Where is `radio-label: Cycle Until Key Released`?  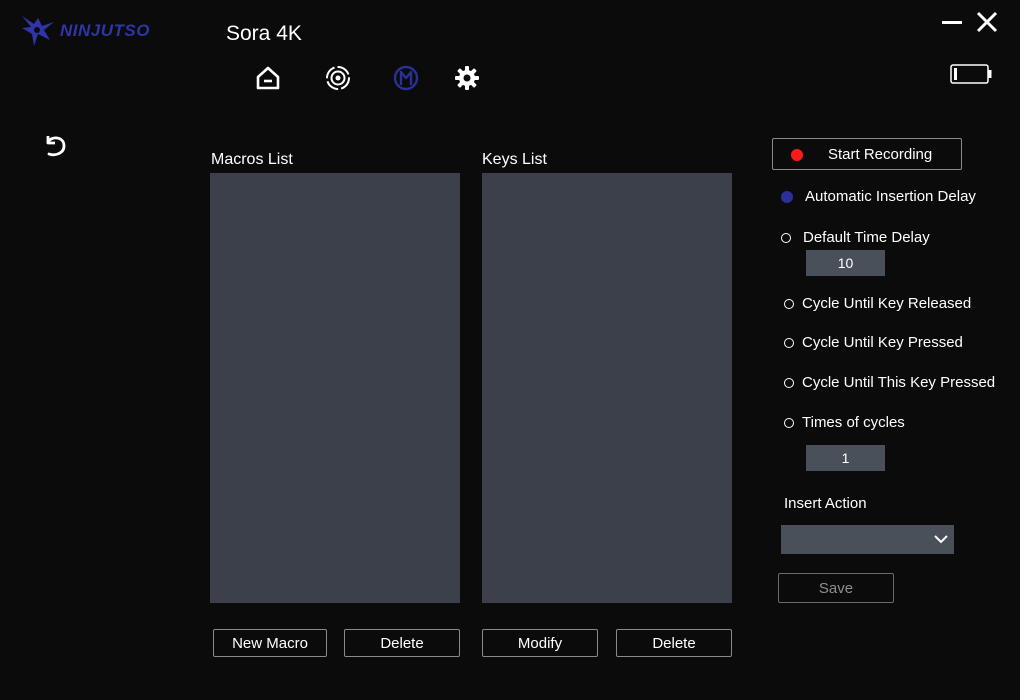
radio-label: Cycle Until Key Released is located at coordinates (887, 303).